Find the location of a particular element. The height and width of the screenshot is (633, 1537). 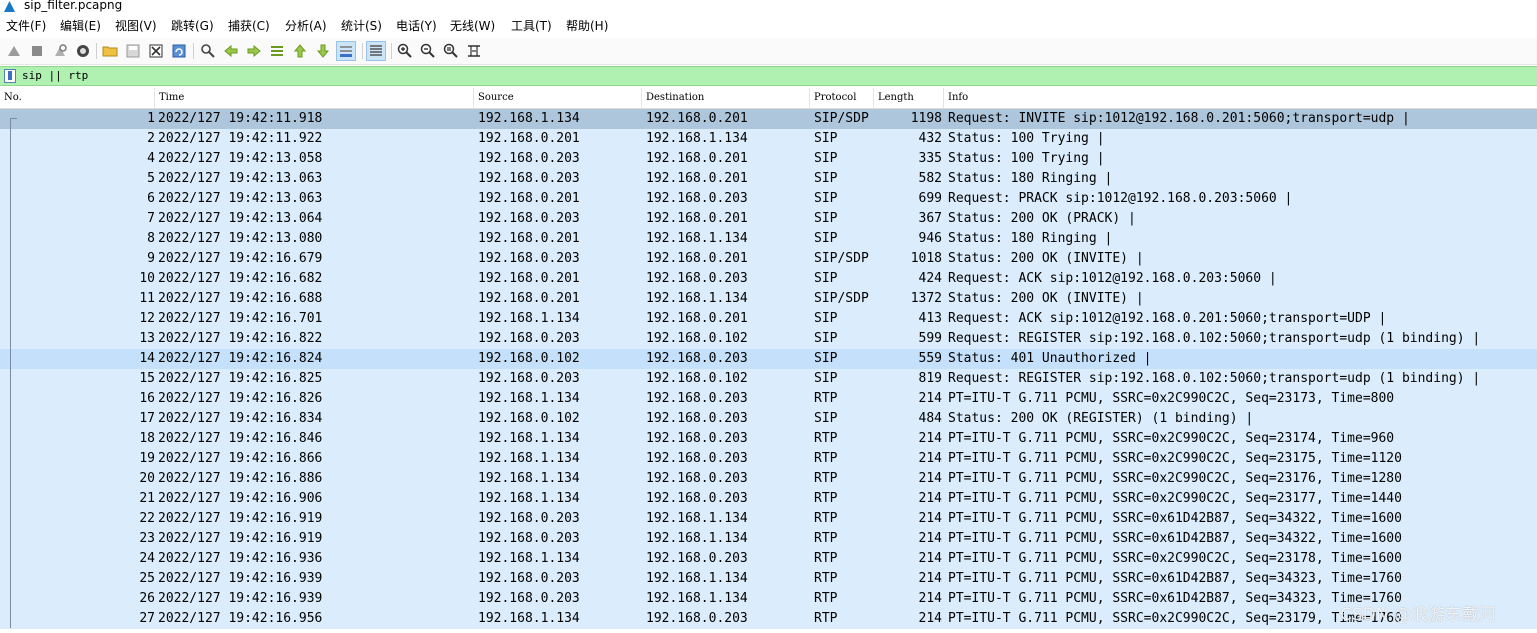

zoom-in-icon is located at coordinates (404, 50).